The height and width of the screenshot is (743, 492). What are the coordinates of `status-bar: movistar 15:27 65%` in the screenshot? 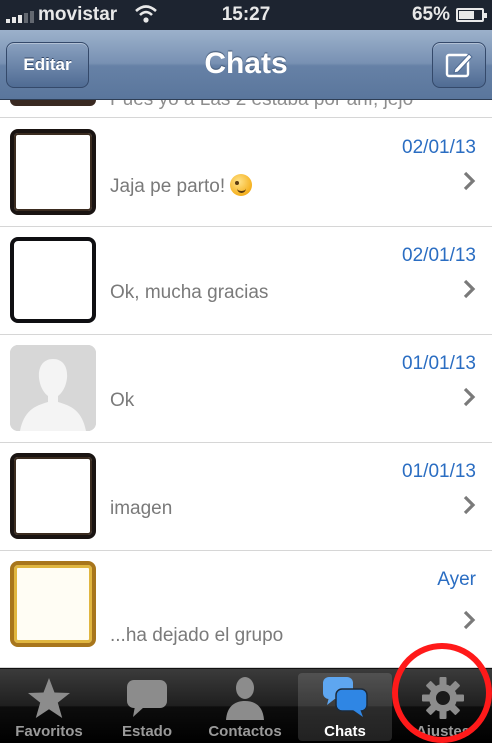 It's located at (246, 15).